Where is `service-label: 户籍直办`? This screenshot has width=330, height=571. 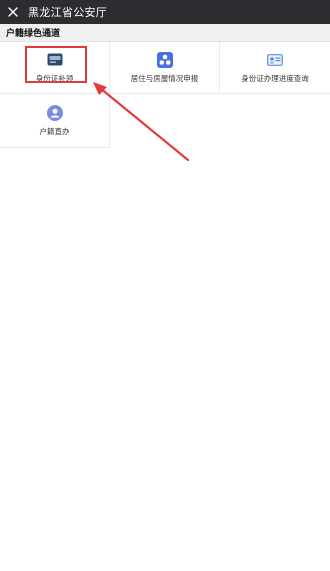 service-label: 户籍直办 is located at coordinates (54, 131).